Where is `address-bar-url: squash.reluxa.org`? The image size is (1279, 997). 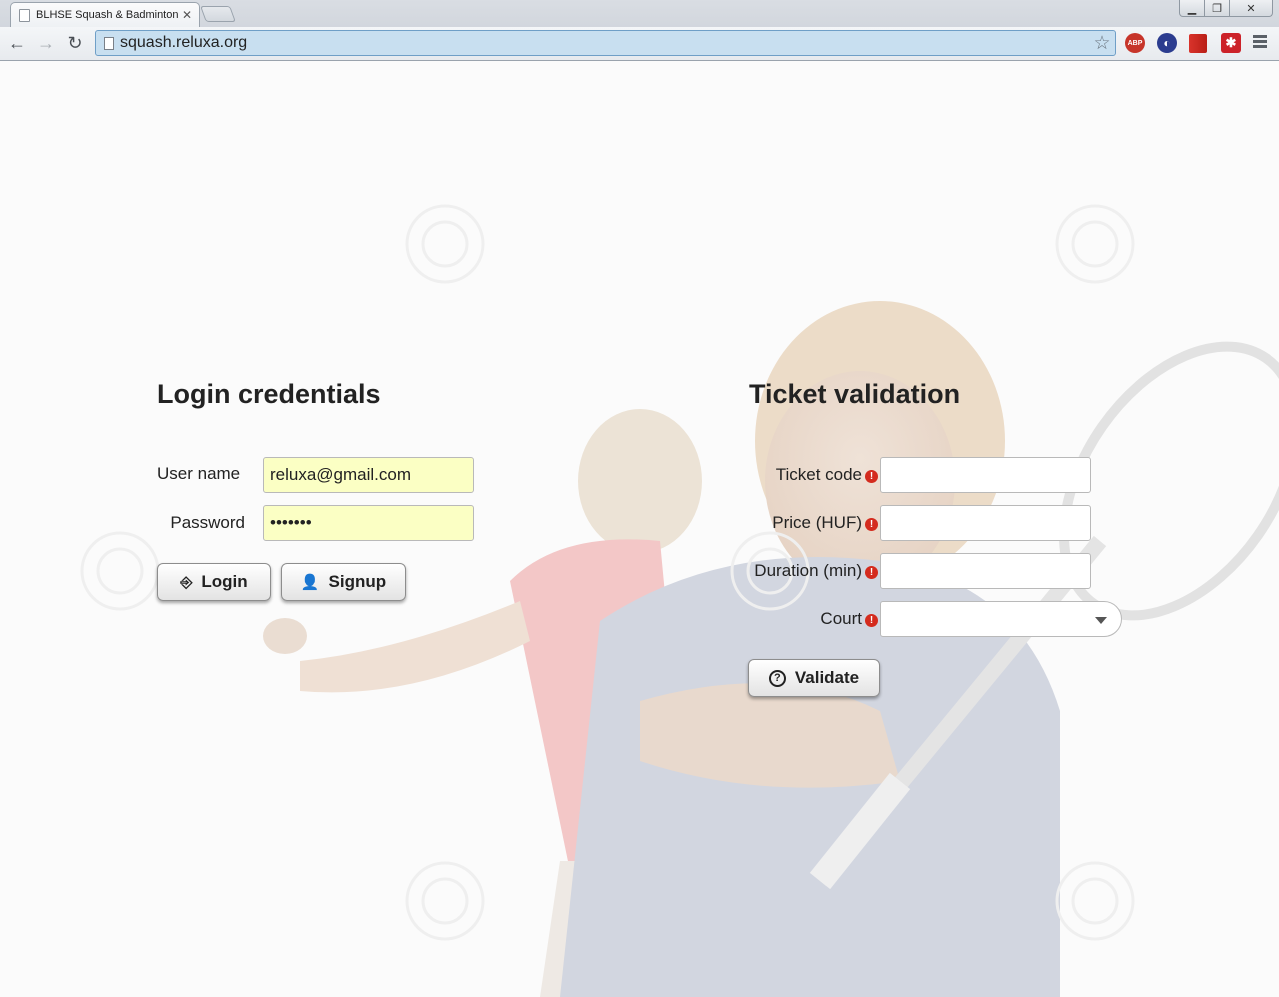 address-bar-url: squash.reluxa.org is located at coordinates (605, 43).